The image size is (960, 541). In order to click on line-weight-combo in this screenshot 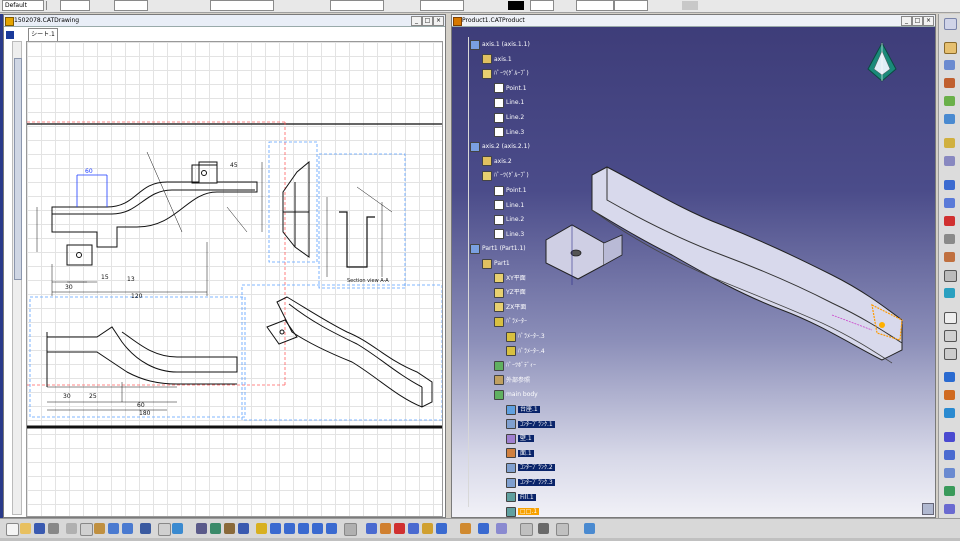, I will do `click(631, 5)`.